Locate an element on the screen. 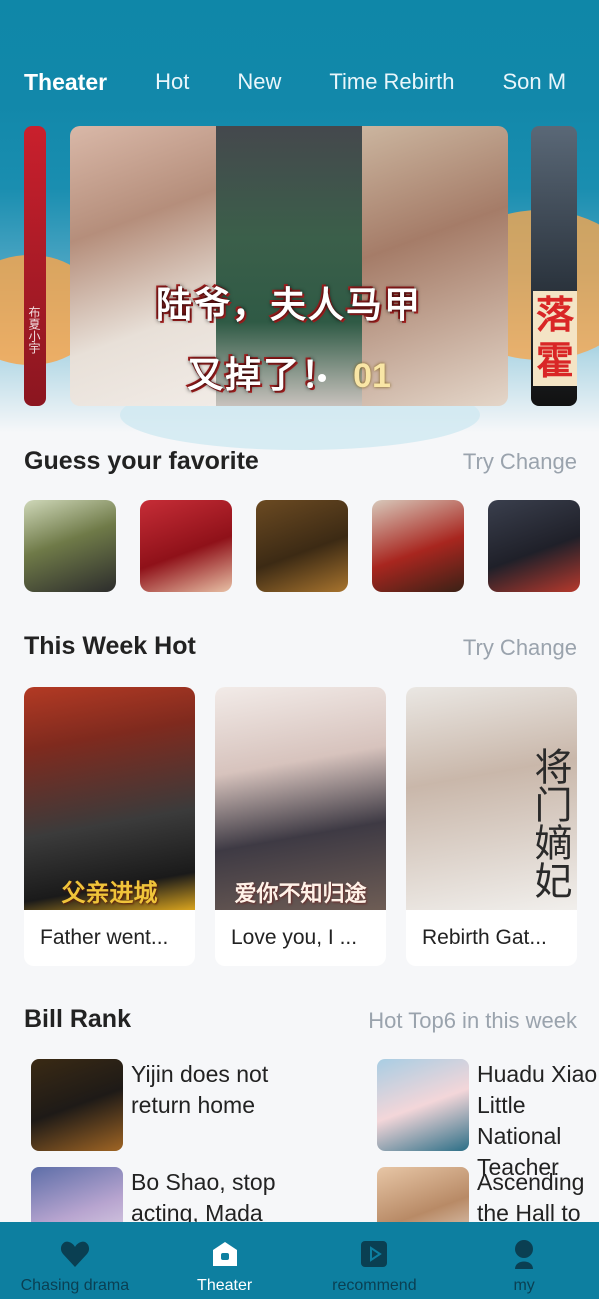 The image size is (599, 1299). nav-my: my is located at coordinates (524, 1260).